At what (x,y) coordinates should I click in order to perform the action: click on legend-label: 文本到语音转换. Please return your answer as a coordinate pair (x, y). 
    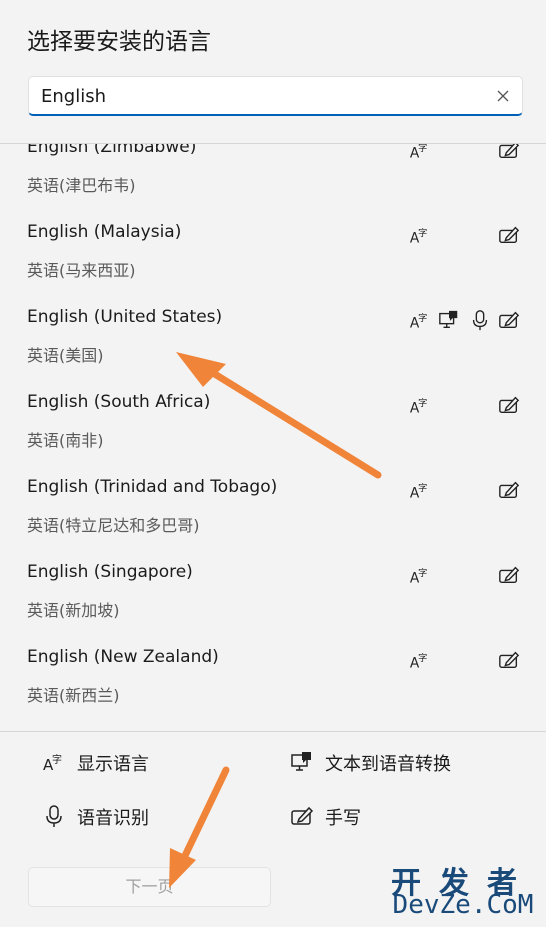
    Looking at the image, I should click on (388, 764).